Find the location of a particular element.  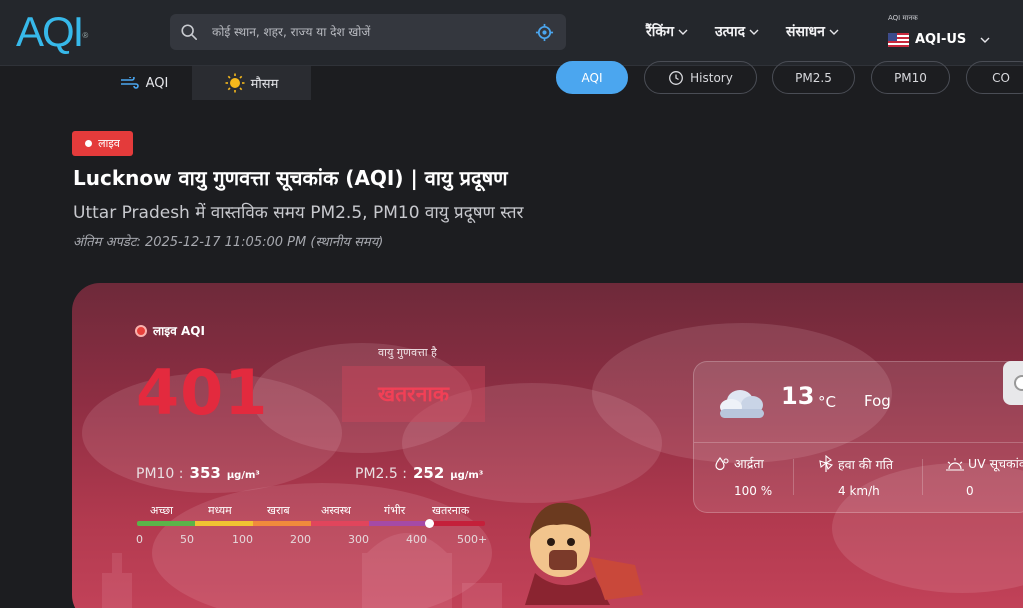

pm10-reading: PM10 : 353 µg/m³ is located at coordinates (198, 473).